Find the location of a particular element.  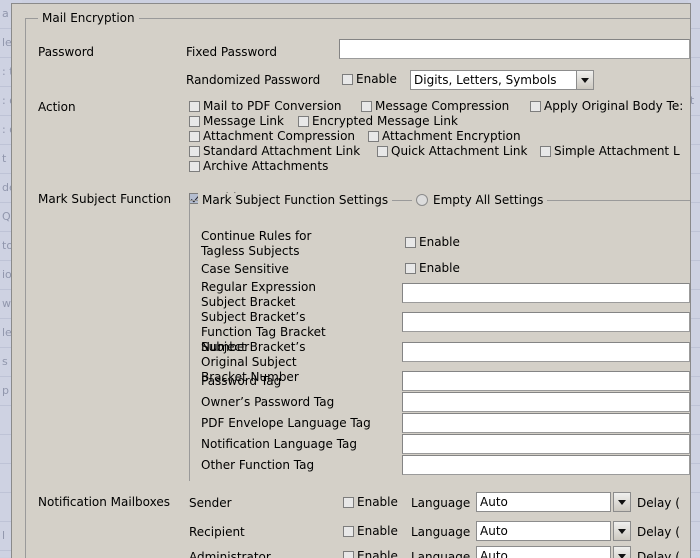

section-label-action: Action is located at coordinates (57, 107).